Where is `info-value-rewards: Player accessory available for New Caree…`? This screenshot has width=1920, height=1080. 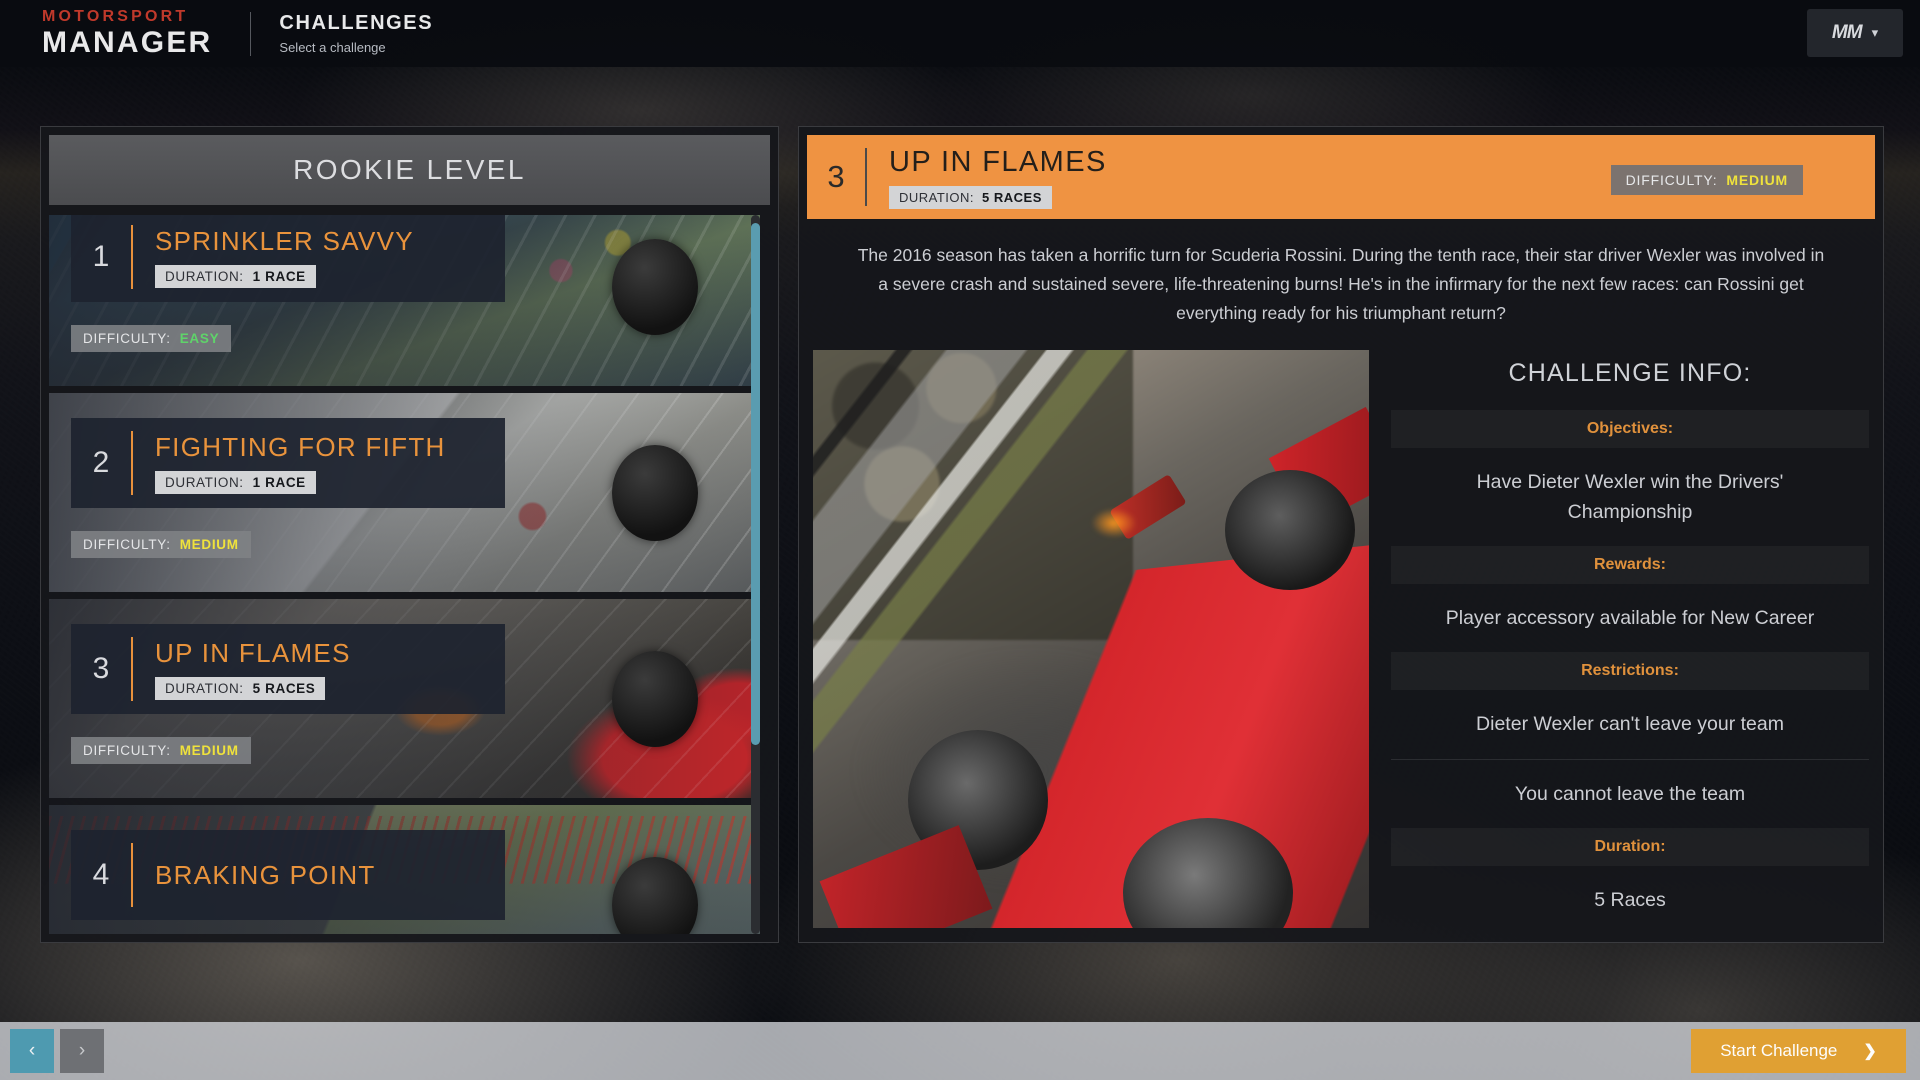
info-value-rewards: Player accessory available for New Caree… is located at coordinates (1630, 618).